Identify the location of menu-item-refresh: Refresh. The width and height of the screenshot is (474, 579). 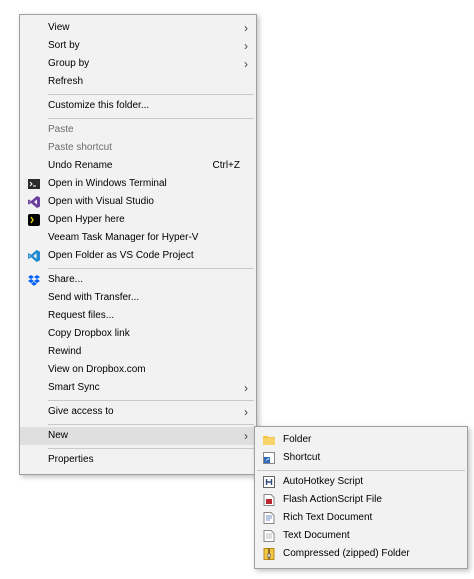
(138, 82).